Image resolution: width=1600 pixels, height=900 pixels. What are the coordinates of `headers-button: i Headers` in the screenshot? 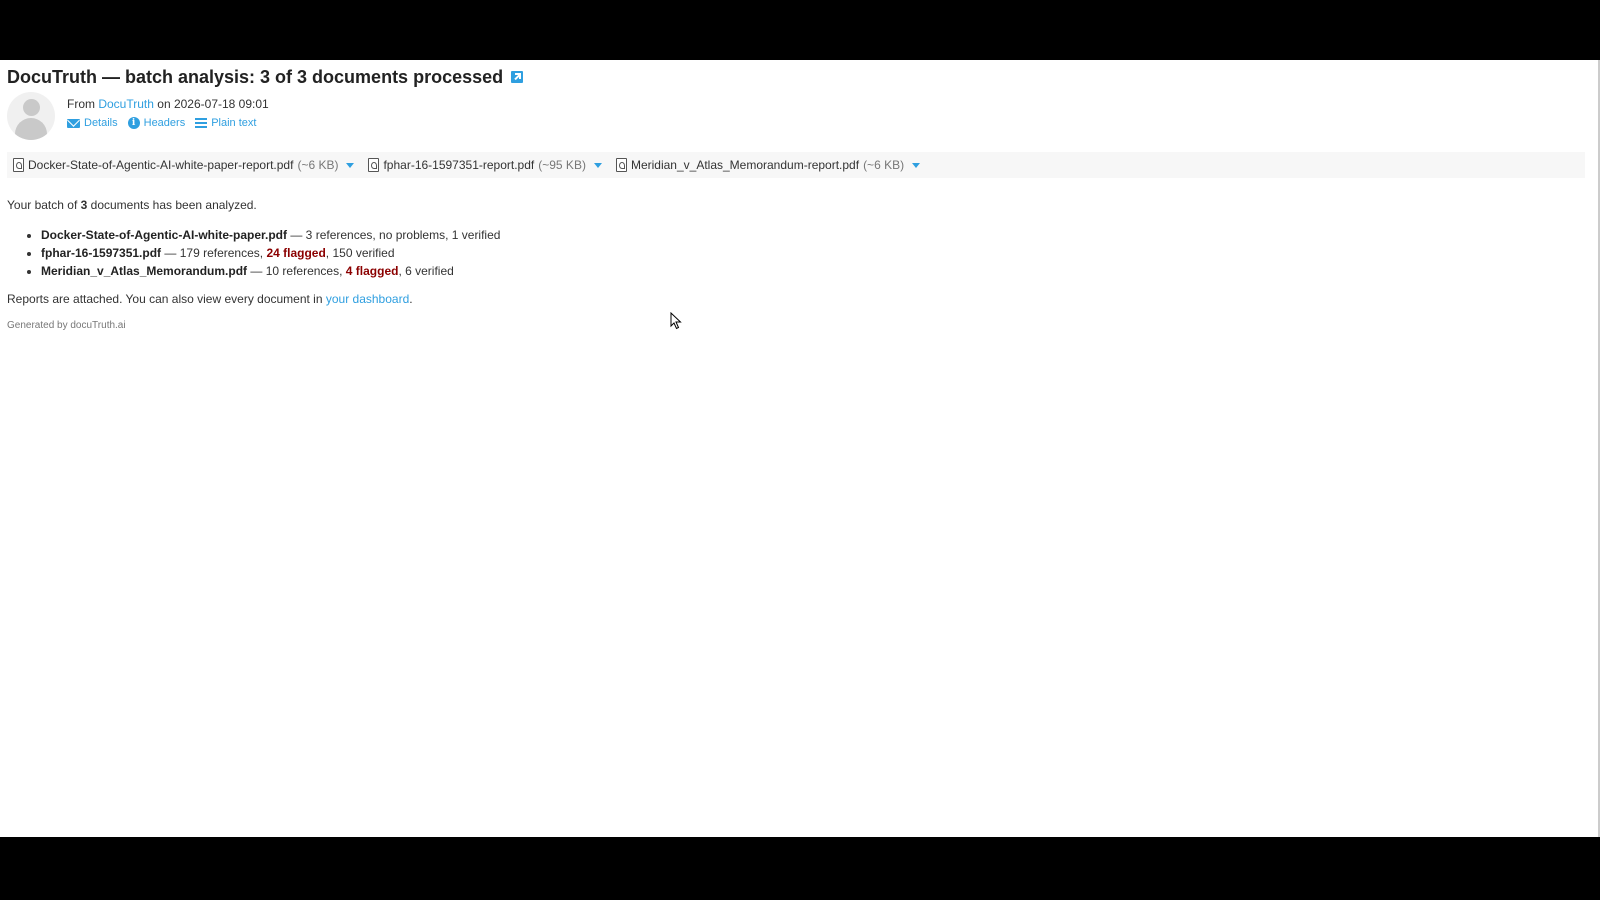 It's located at (156, 123).